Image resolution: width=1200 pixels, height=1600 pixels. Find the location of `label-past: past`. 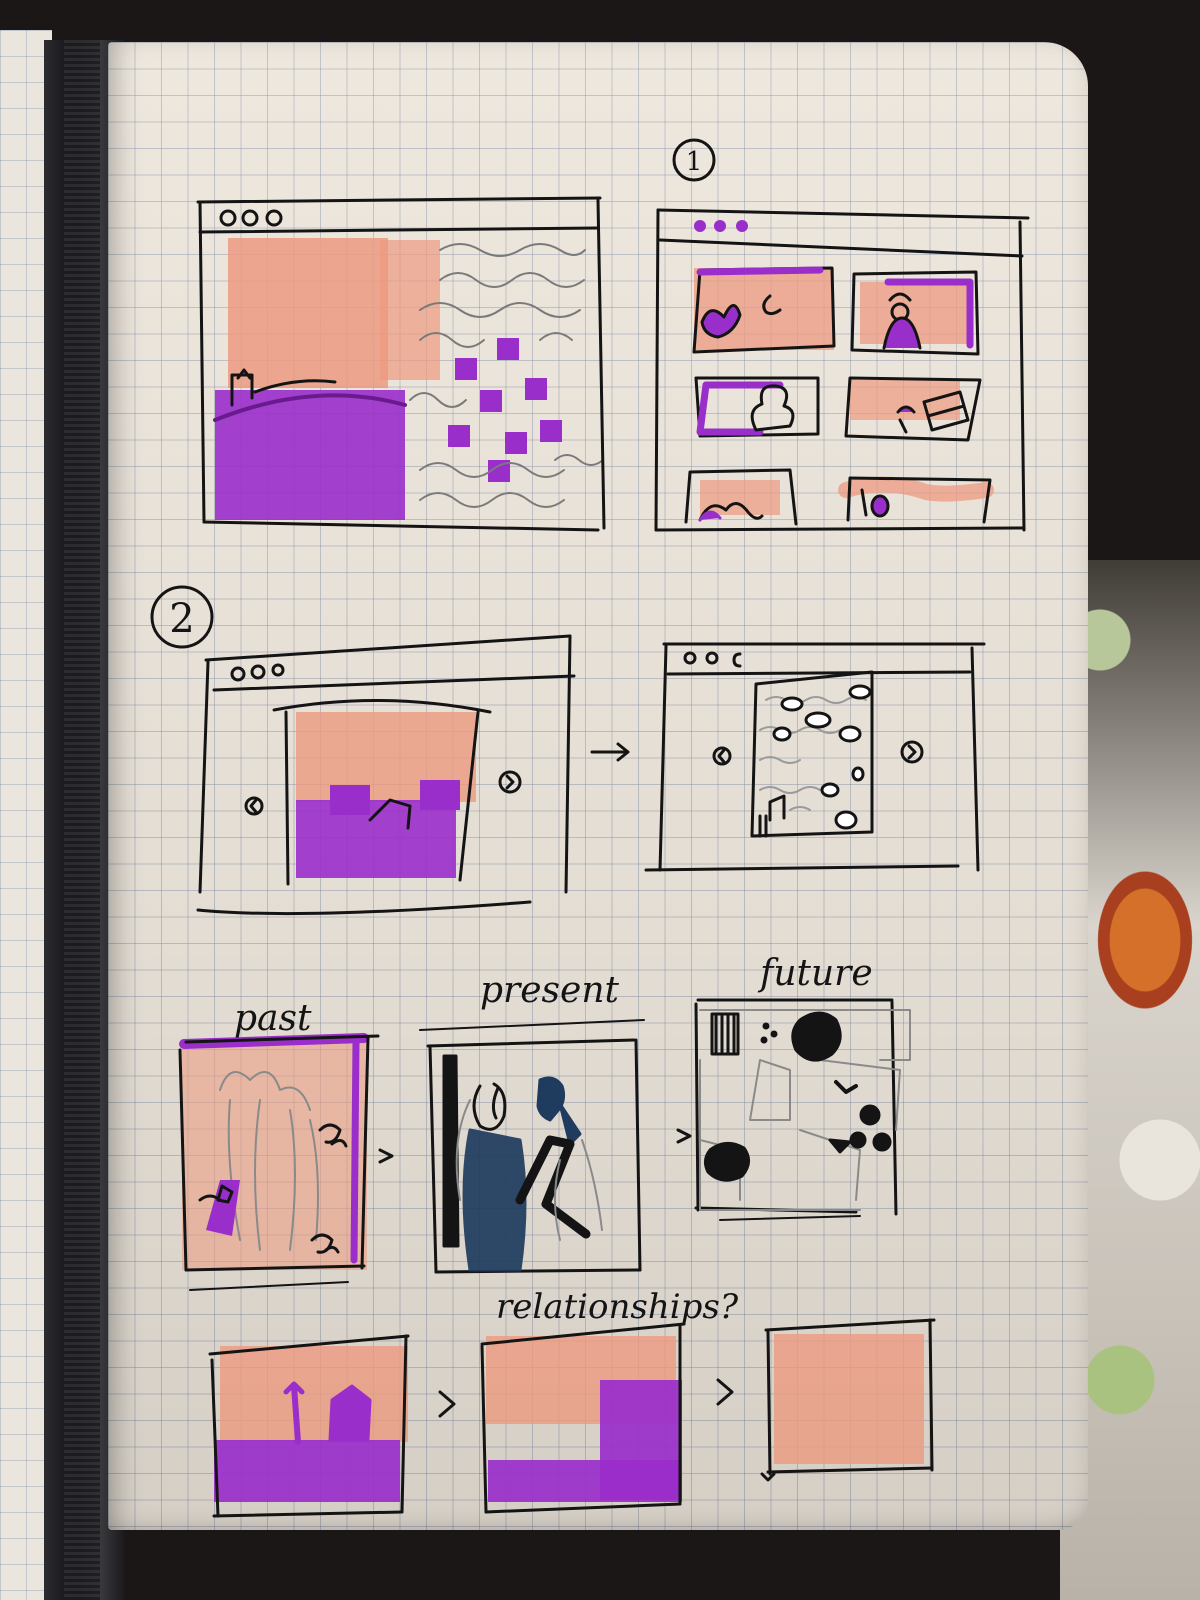

label-past: past is located at coordinates (273, 1018).